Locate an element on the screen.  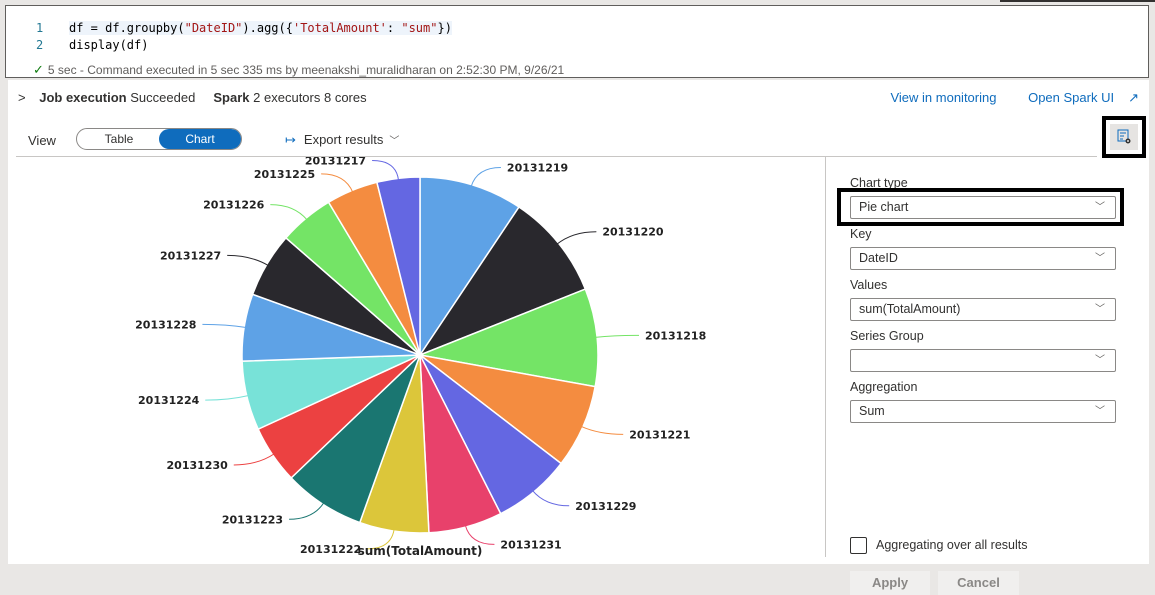
slice-label-20131230: 20131230 is located at coordinates (198, 465).